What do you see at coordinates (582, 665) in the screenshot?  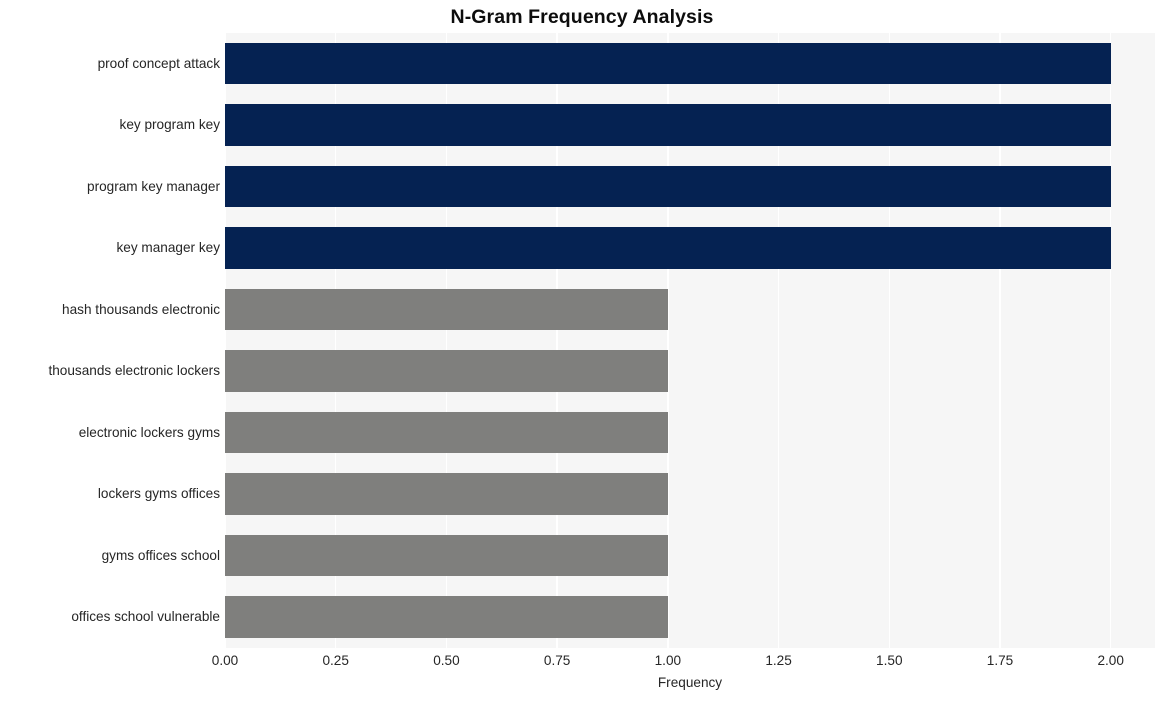 I see `x-axis-tick-labels: 0.00 0.25 0.50 0.75 1.00 1.25 1.50 1.75 2.00` at bounding box center [582, 665].